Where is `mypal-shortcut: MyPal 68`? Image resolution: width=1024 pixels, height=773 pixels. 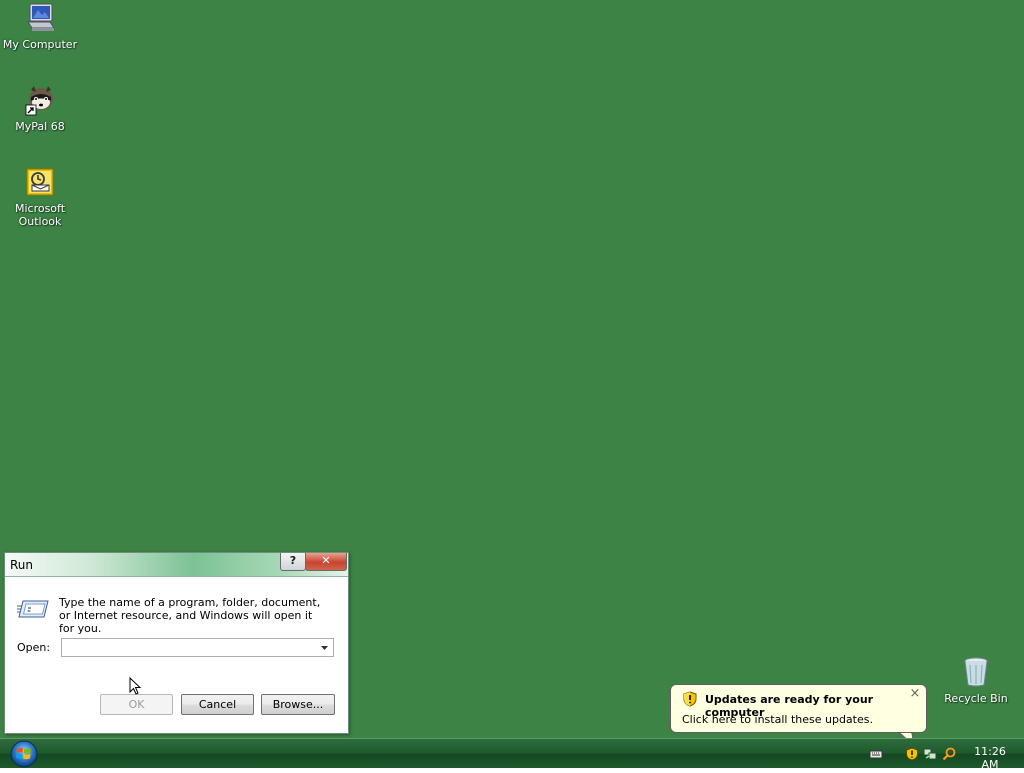
mypal-shortcut: MyPal 68 is located at coordinates (40, 108).